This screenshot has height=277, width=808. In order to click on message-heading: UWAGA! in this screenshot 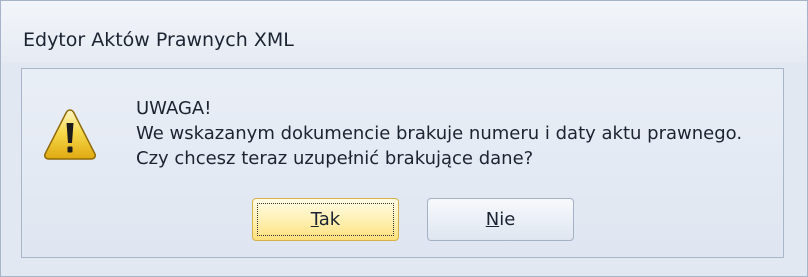, I will do `click(174, 108)`.